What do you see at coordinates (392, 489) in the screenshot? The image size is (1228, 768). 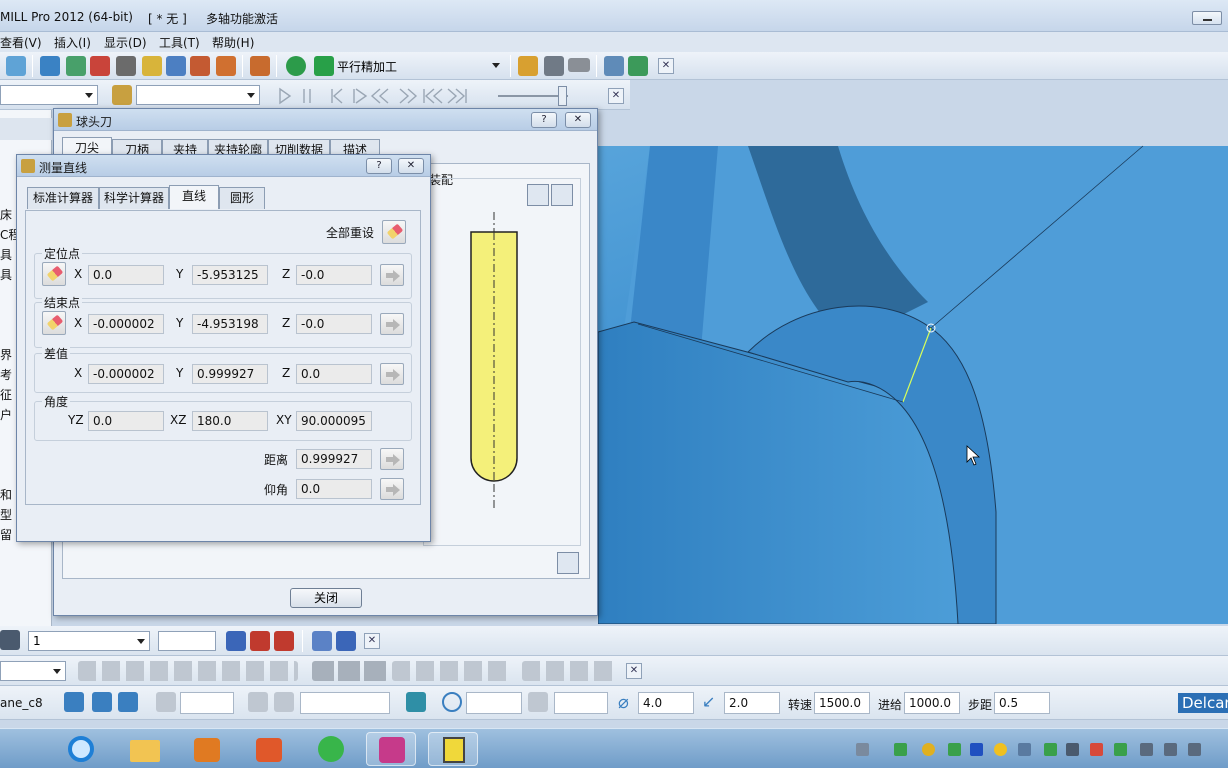 I see `elevation-apply-arrow-icon` at bounding box center [392, 489].